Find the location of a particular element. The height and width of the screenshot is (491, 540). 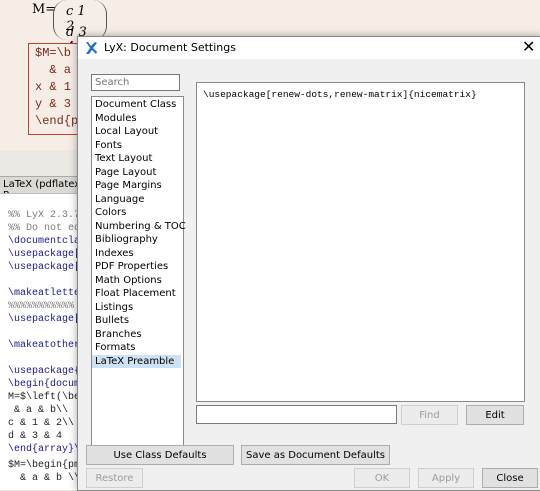

source-line: d & 3 & 4 is located at coordinates (35, 436).